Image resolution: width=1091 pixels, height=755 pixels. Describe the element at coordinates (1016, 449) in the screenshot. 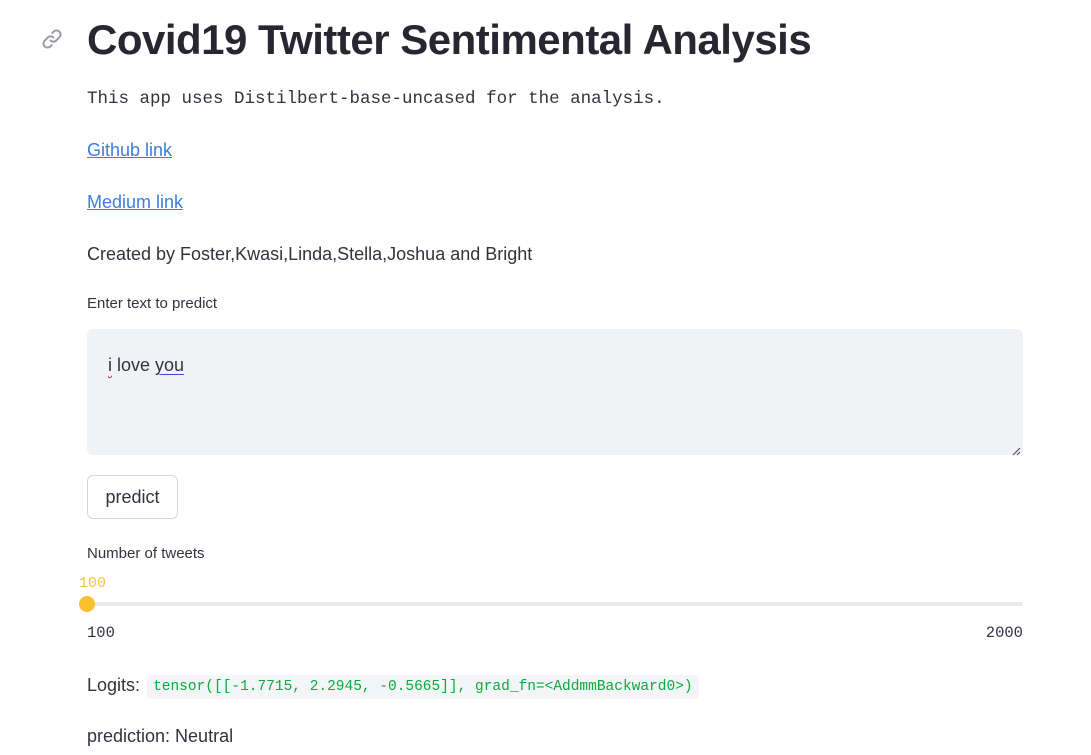

I see `resize-handle-icon` at that location.